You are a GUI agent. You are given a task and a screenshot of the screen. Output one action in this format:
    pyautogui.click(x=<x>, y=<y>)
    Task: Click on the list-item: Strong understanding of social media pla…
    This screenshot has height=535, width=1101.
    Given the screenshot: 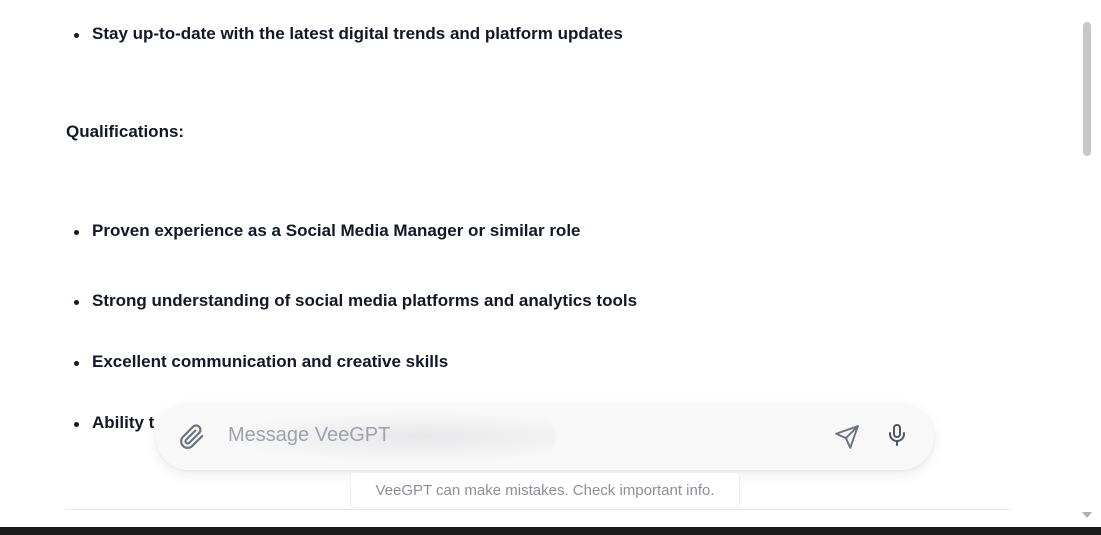 What is the action you would take?
    pyautogui.click(x=355, y=300)
    